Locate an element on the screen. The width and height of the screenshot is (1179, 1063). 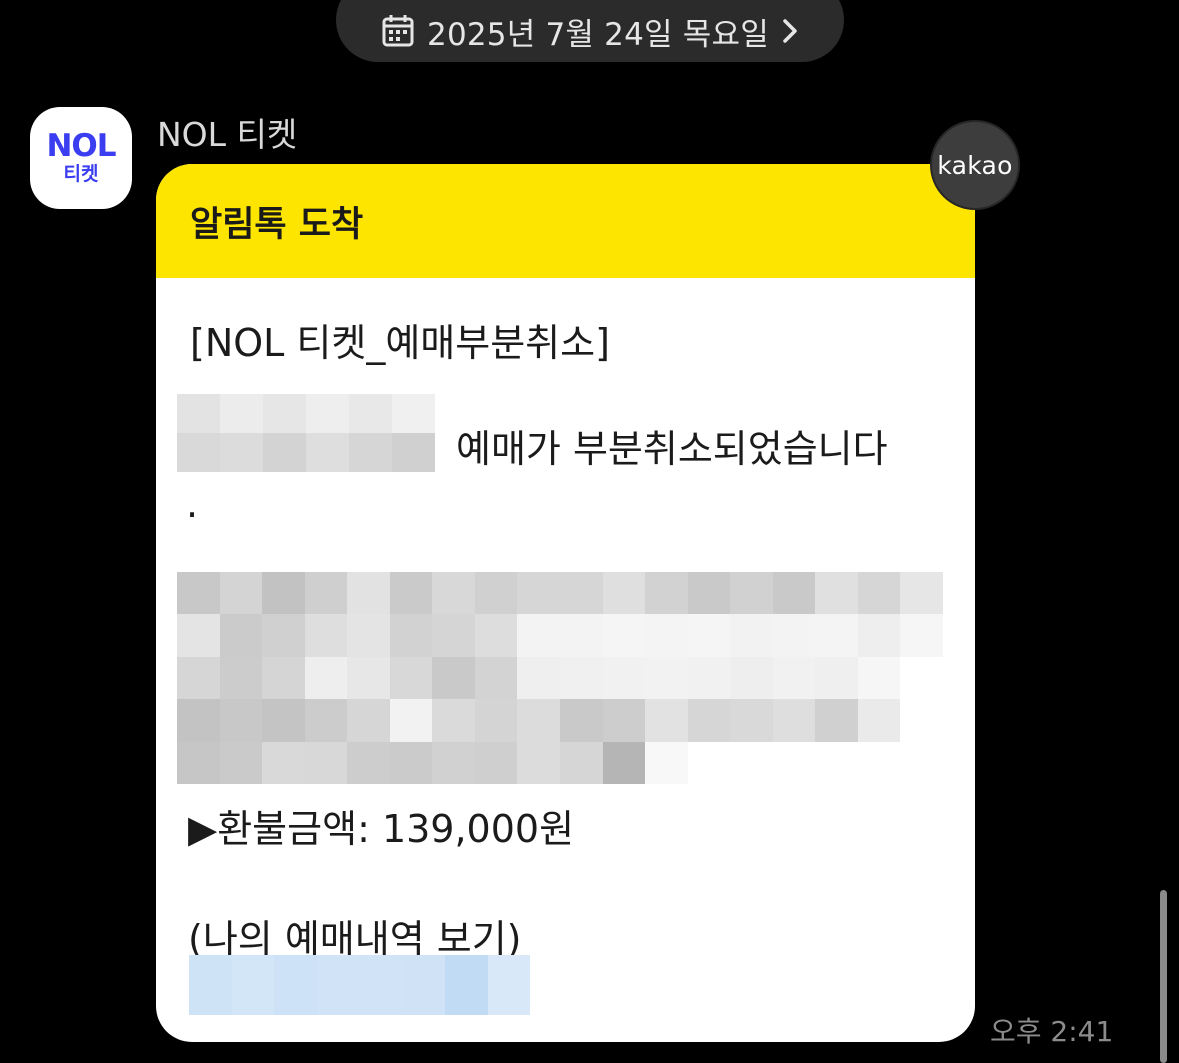
message-timestamp: 오후 2:41 is located at coordinates (1052, 1031).